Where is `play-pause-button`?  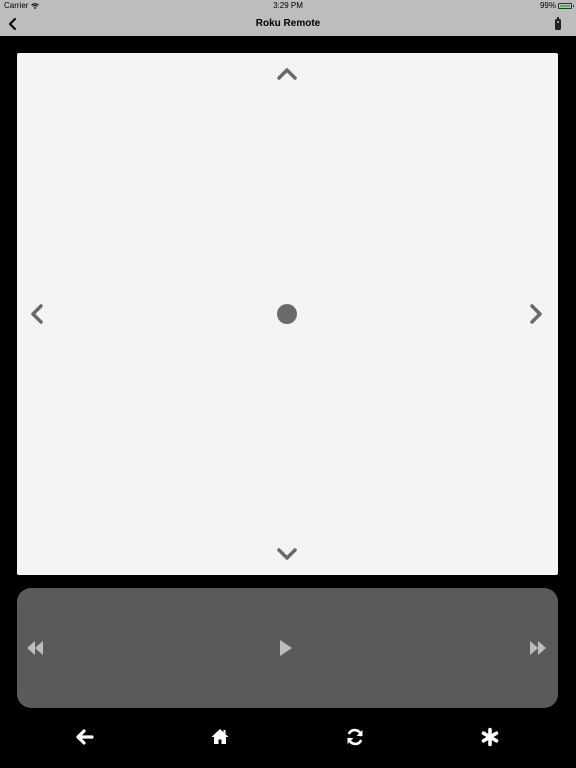
play-pause-button is located at coordinates (286, 648).